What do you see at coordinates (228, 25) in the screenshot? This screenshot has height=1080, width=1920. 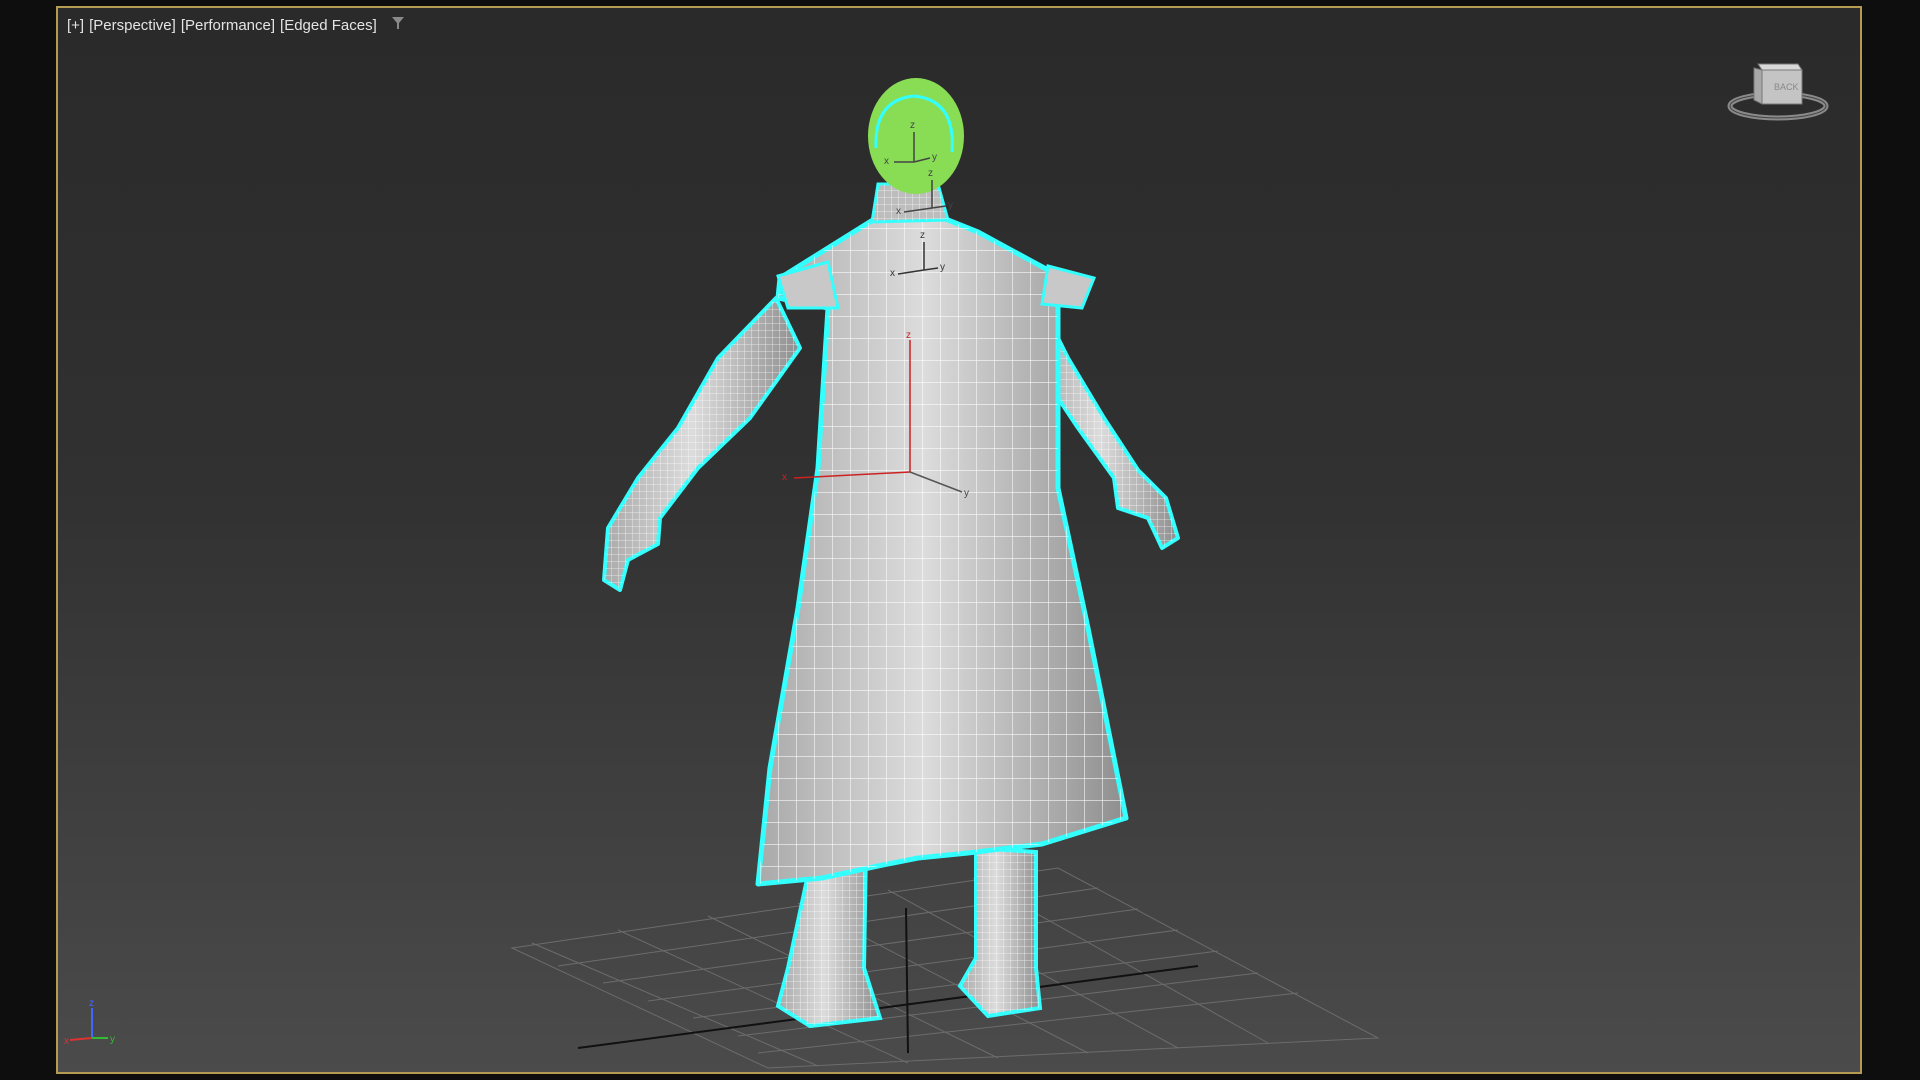 I see `viewport-performance-menu: [Performance]` at bounding box center [228, 25].